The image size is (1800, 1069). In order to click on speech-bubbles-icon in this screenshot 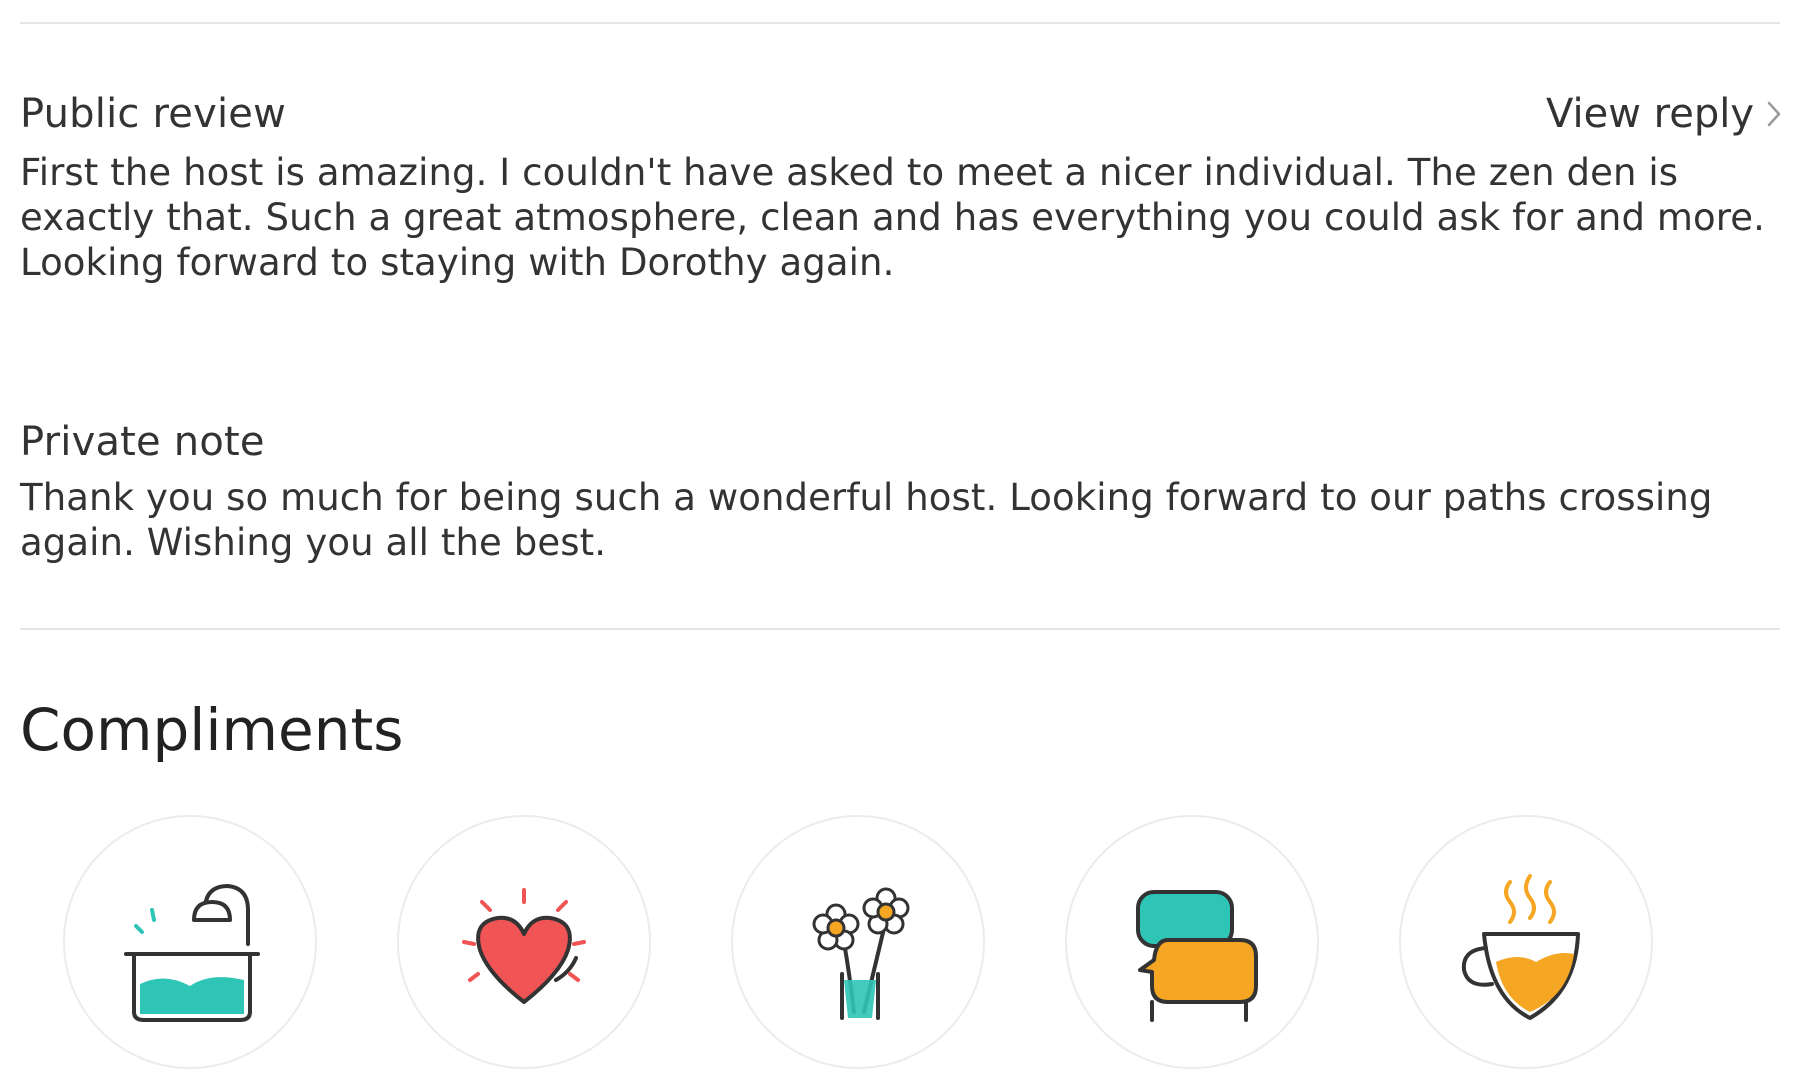, I will do `click(1197, 956)`.